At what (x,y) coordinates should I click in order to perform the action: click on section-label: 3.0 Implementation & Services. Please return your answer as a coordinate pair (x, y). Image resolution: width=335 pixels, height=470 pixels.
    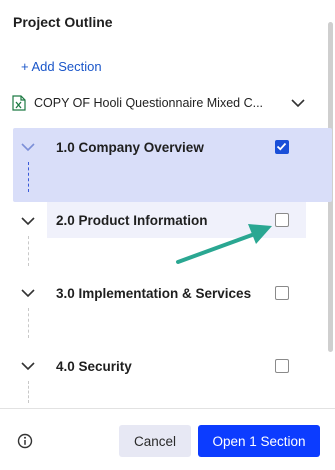
    Looking at the image, I should click on (154, 293).